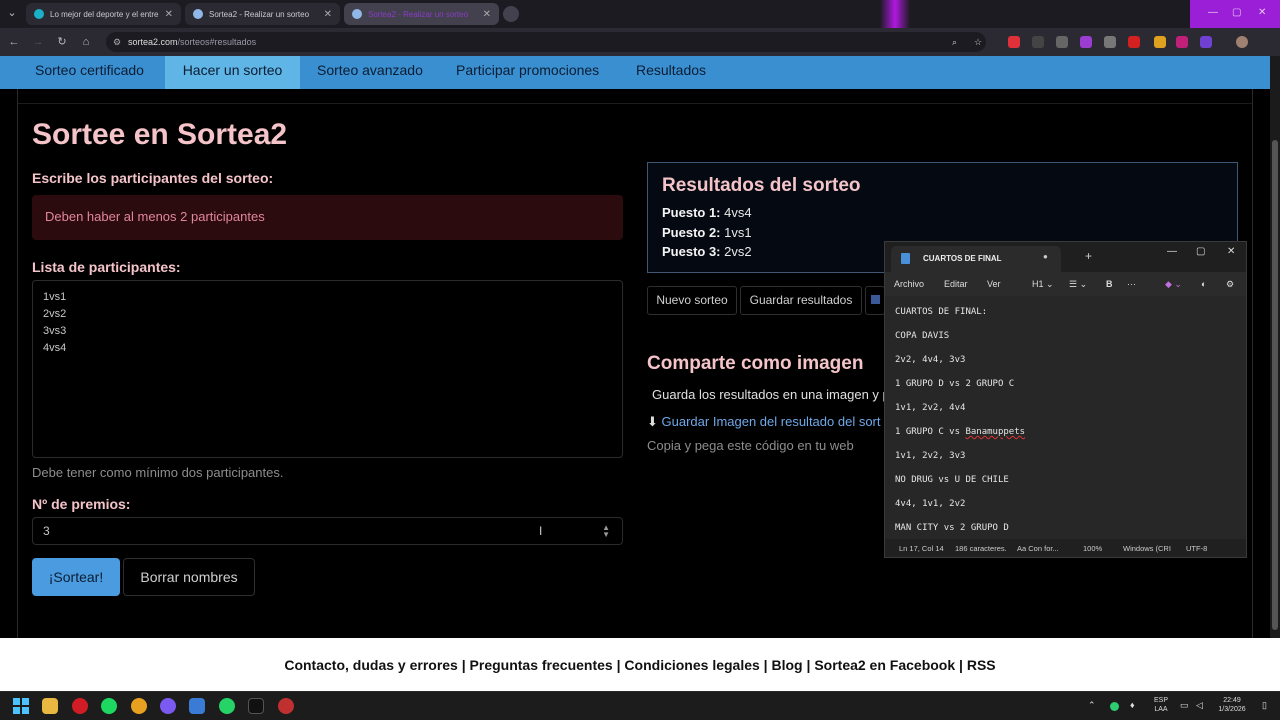 This screenshot has width=1280, height=720. Describe the element at coordinates (160, 134) in the screenshot. I see `page-title: Sortee en Sortea2` at that location.